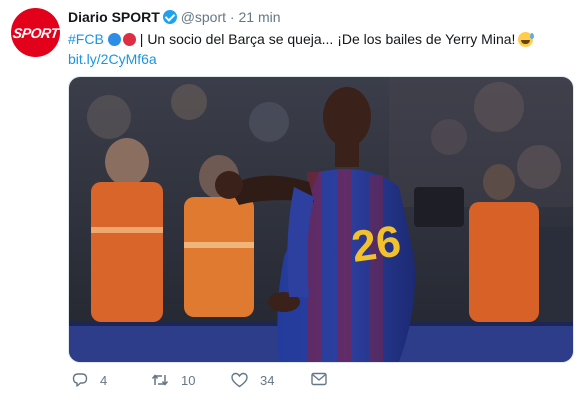  Describe the element at coordinates (86, 39) in the screenshot. I see `hashtag-link: #FCB` at that location.